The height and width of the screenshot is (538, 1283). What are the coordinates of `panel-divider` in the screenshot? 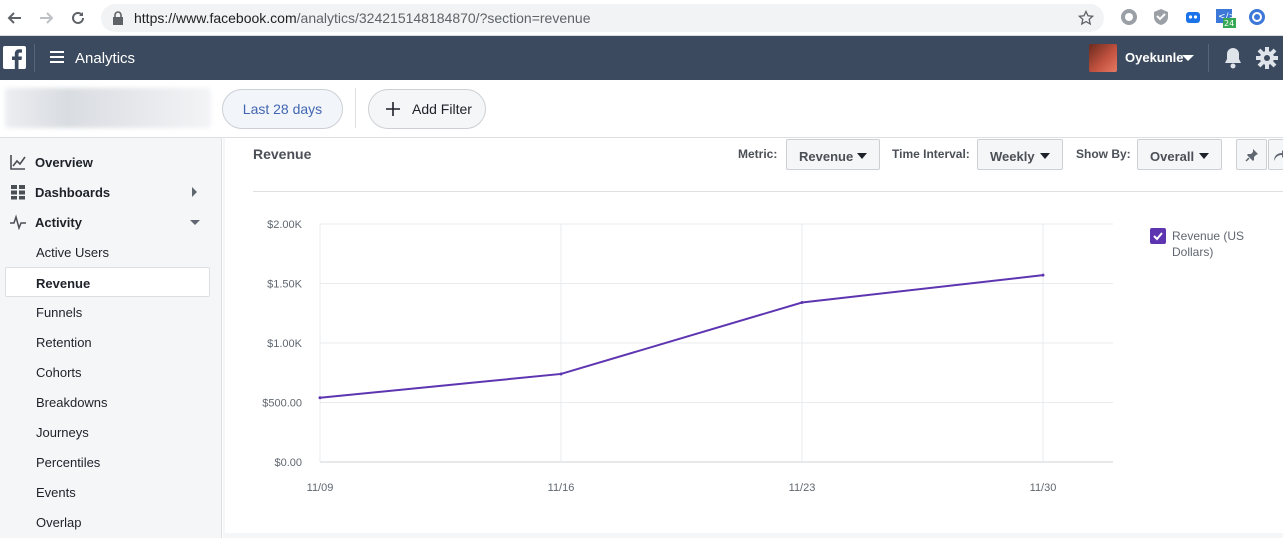 It's located at (768, 191).